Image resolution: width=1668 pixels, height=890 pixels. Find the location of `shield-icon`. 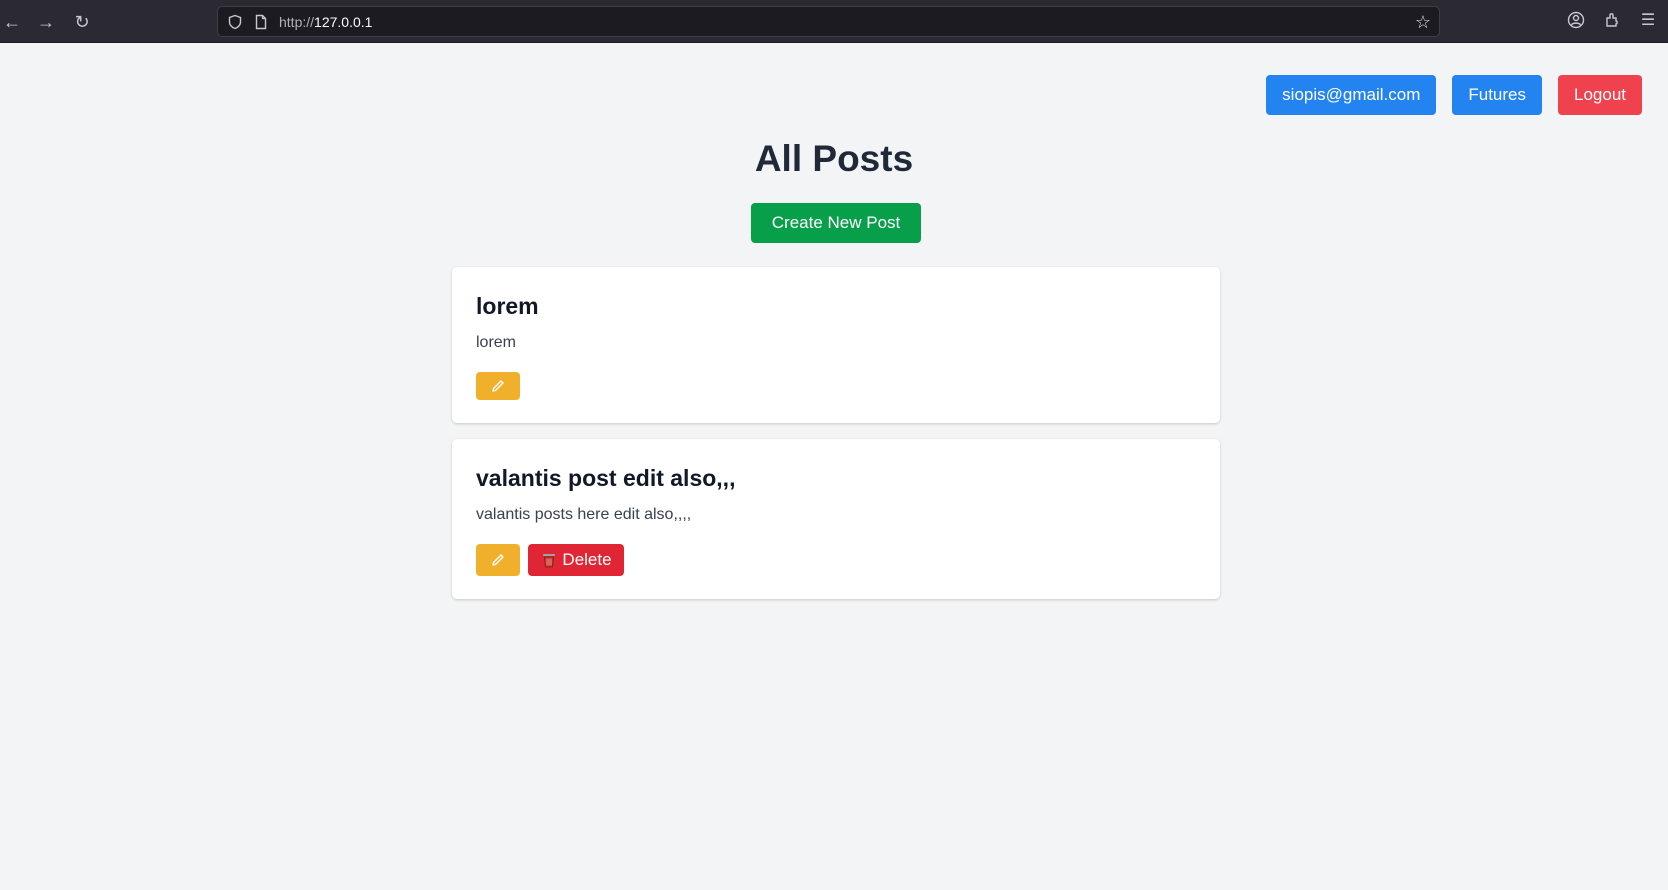

shield-icon is located at coordinates (235, 22).